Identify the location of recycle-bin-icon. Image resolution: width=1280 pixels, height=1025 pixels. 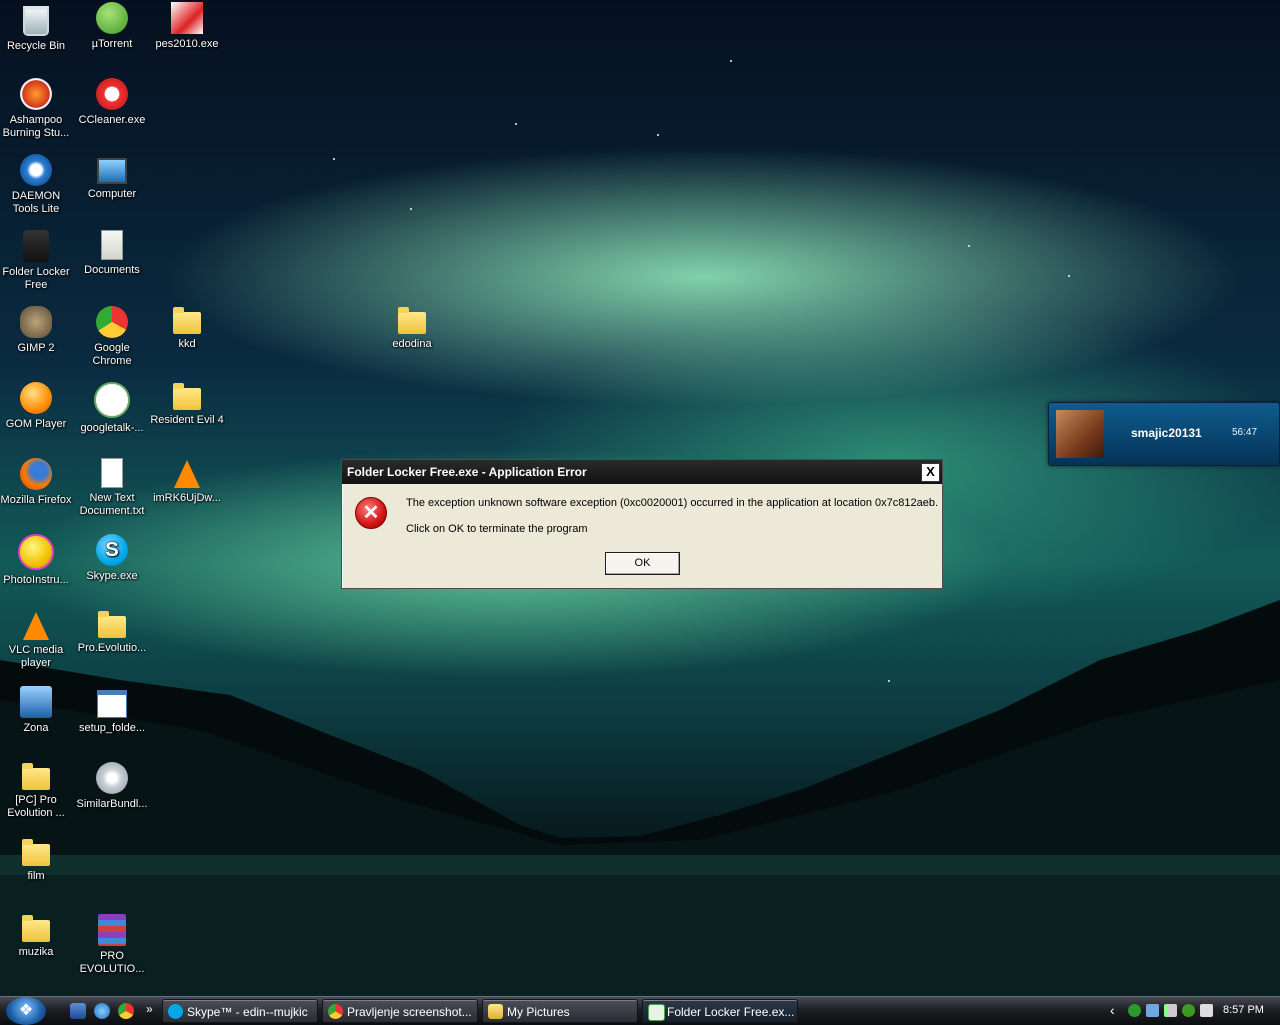
(36, 21).